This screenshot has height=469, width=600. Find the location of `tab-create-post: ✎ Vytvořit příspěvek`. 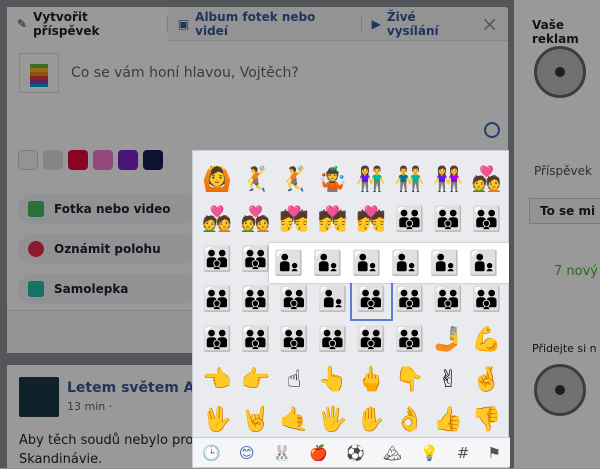

tab-create-post: ✎ Vytvořit příspěvek is located at coordinates (87, 23).